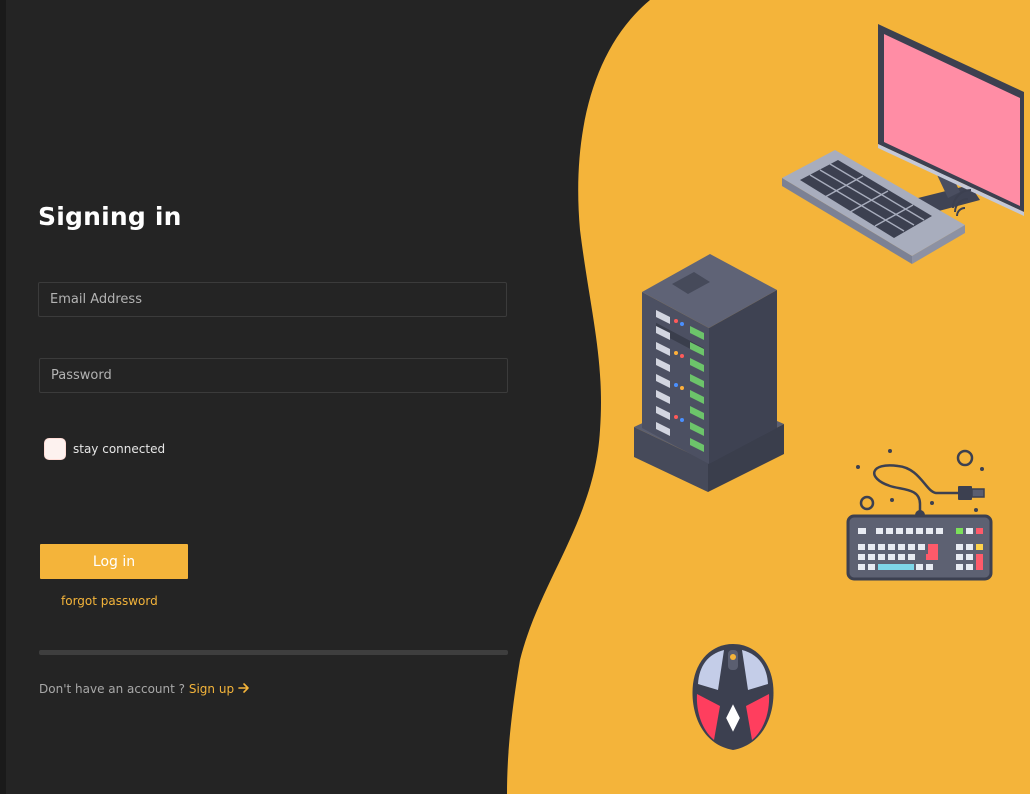 The height and width of the screenshot is (794, 1030). What do you see at coordinates (119, 449) in the screenshot?
I see `stay-connected-label: stay connected` at bounding box center [119, 449].